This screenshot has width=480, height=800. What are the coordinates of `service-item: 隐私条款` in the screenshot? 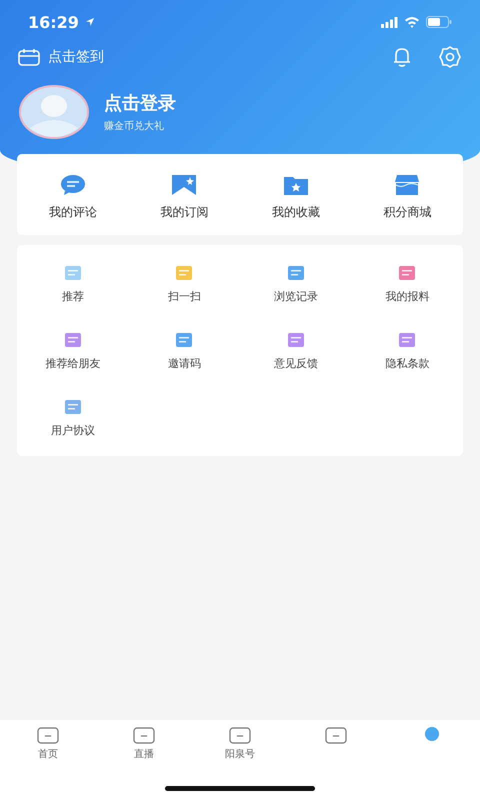 It's located at (407, 351).